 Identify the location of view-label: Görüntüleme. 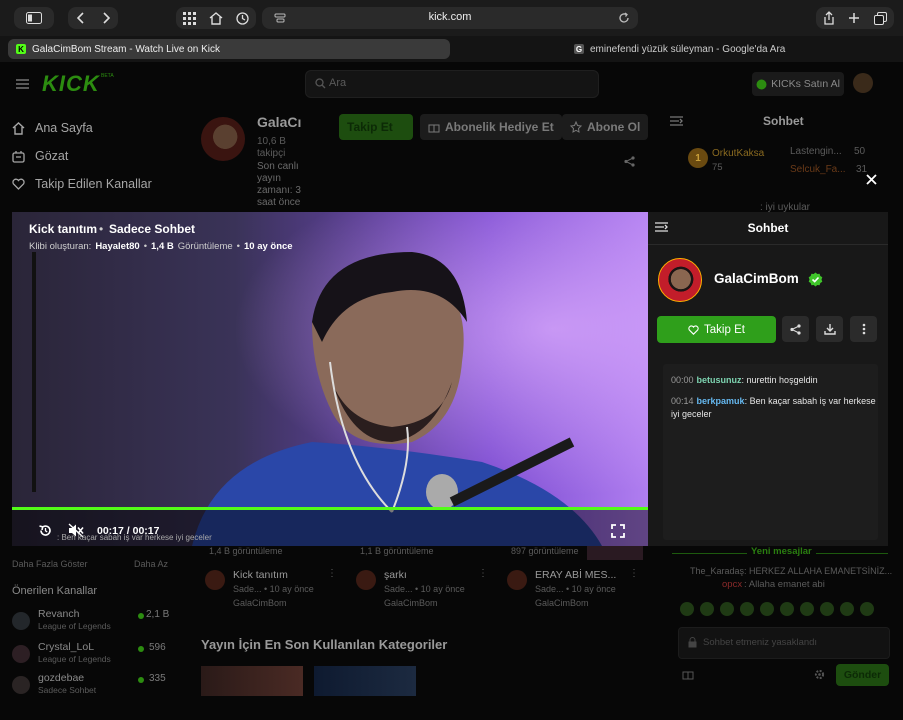
(205, 246).